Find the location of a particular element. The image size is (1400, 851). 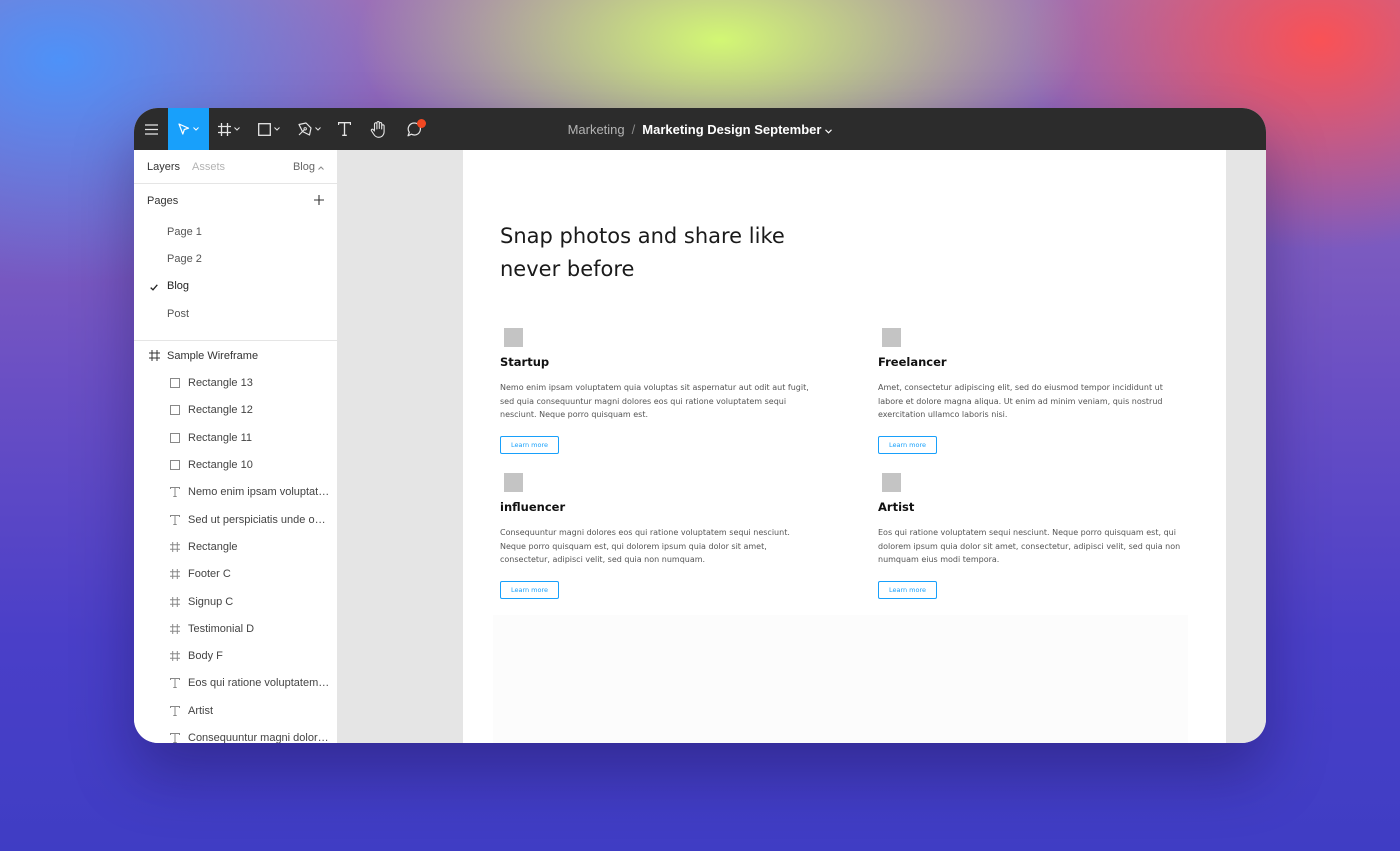

cursor-icon is located at coordinates (184, 129).